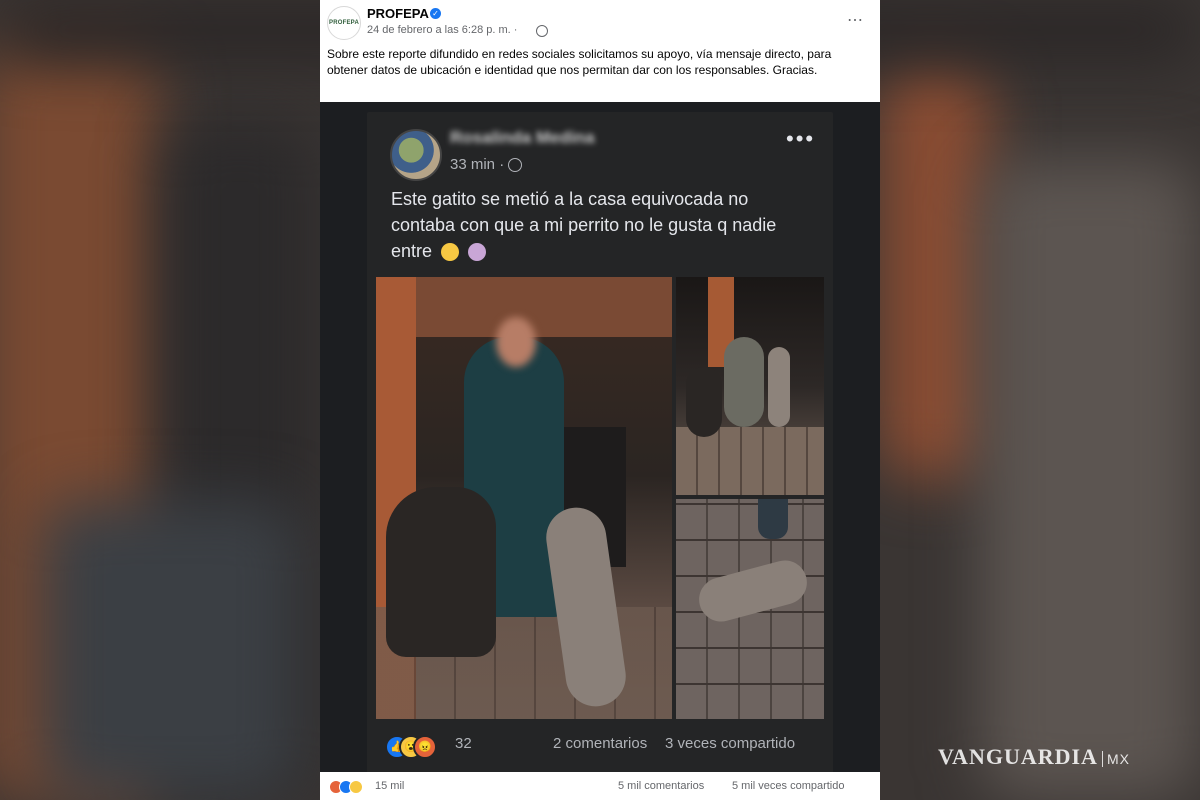 The width and height of the screenshot is (1200, 800). Describe the element at coordinates (855, 20) in the screenshot. I see `more-options-button: ⋯` at that location.